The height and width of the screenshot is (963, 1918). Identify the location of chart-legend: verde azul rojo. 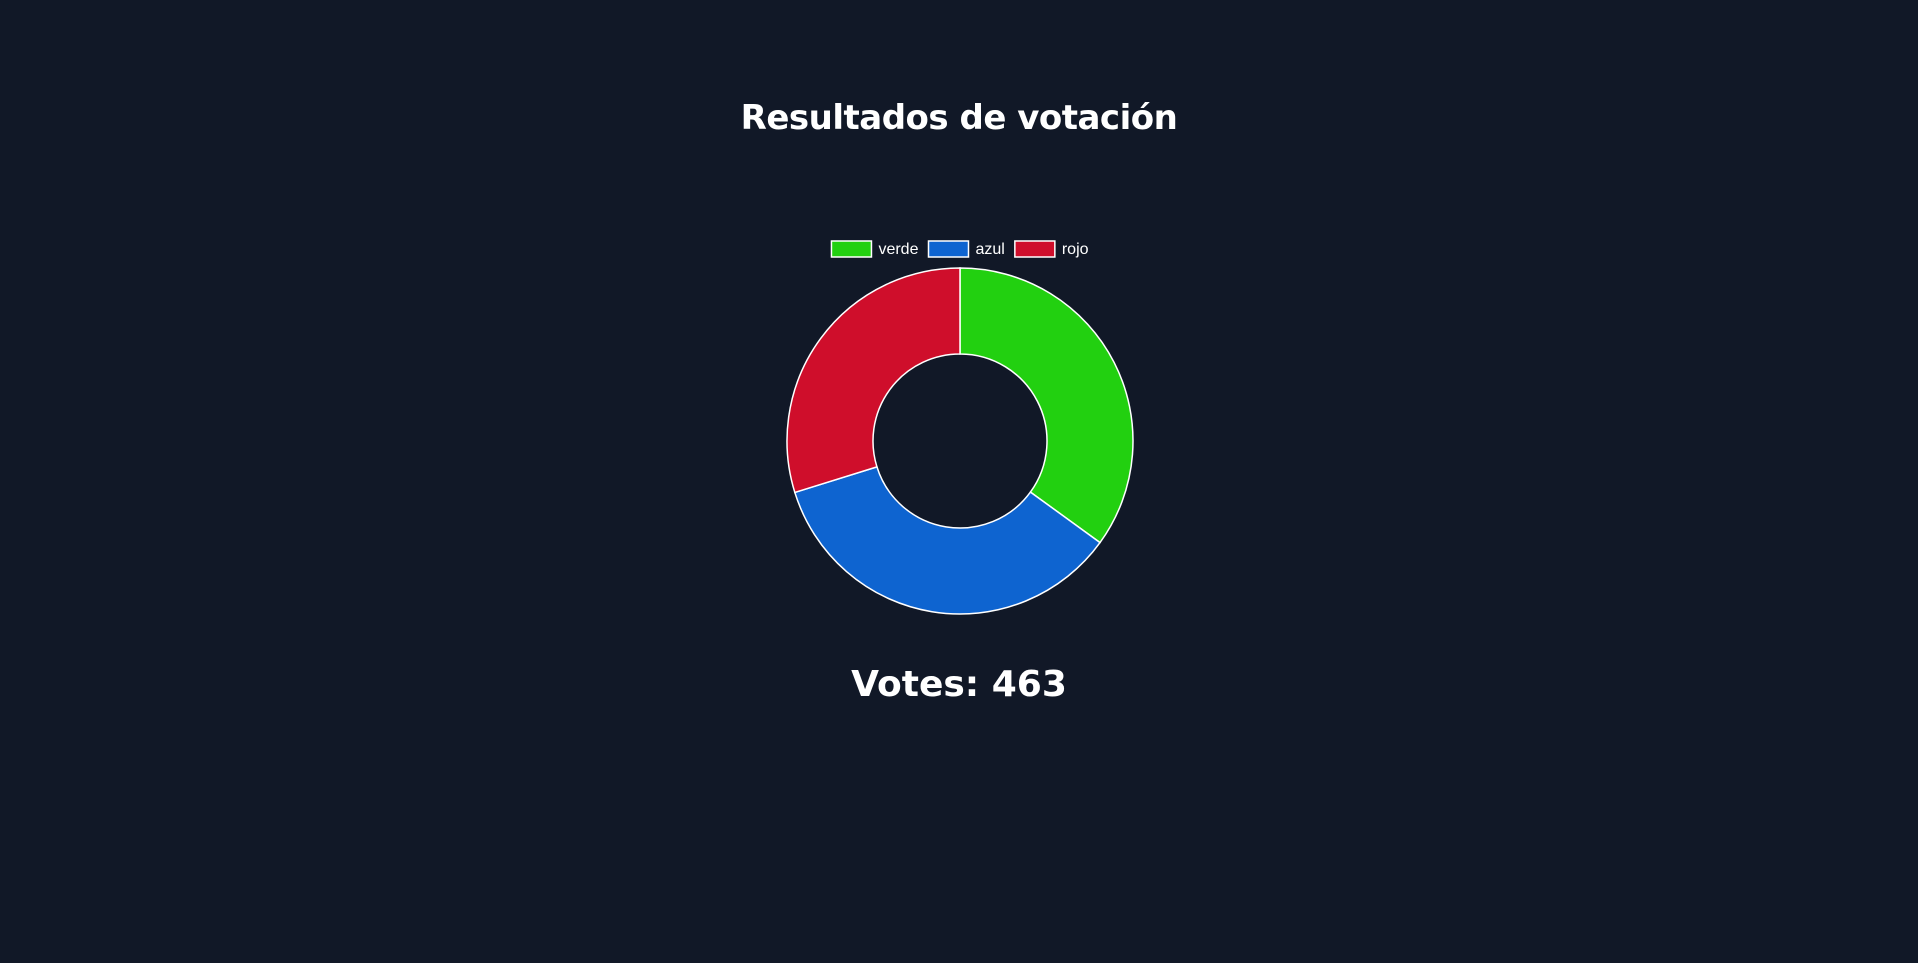
(959, 249).